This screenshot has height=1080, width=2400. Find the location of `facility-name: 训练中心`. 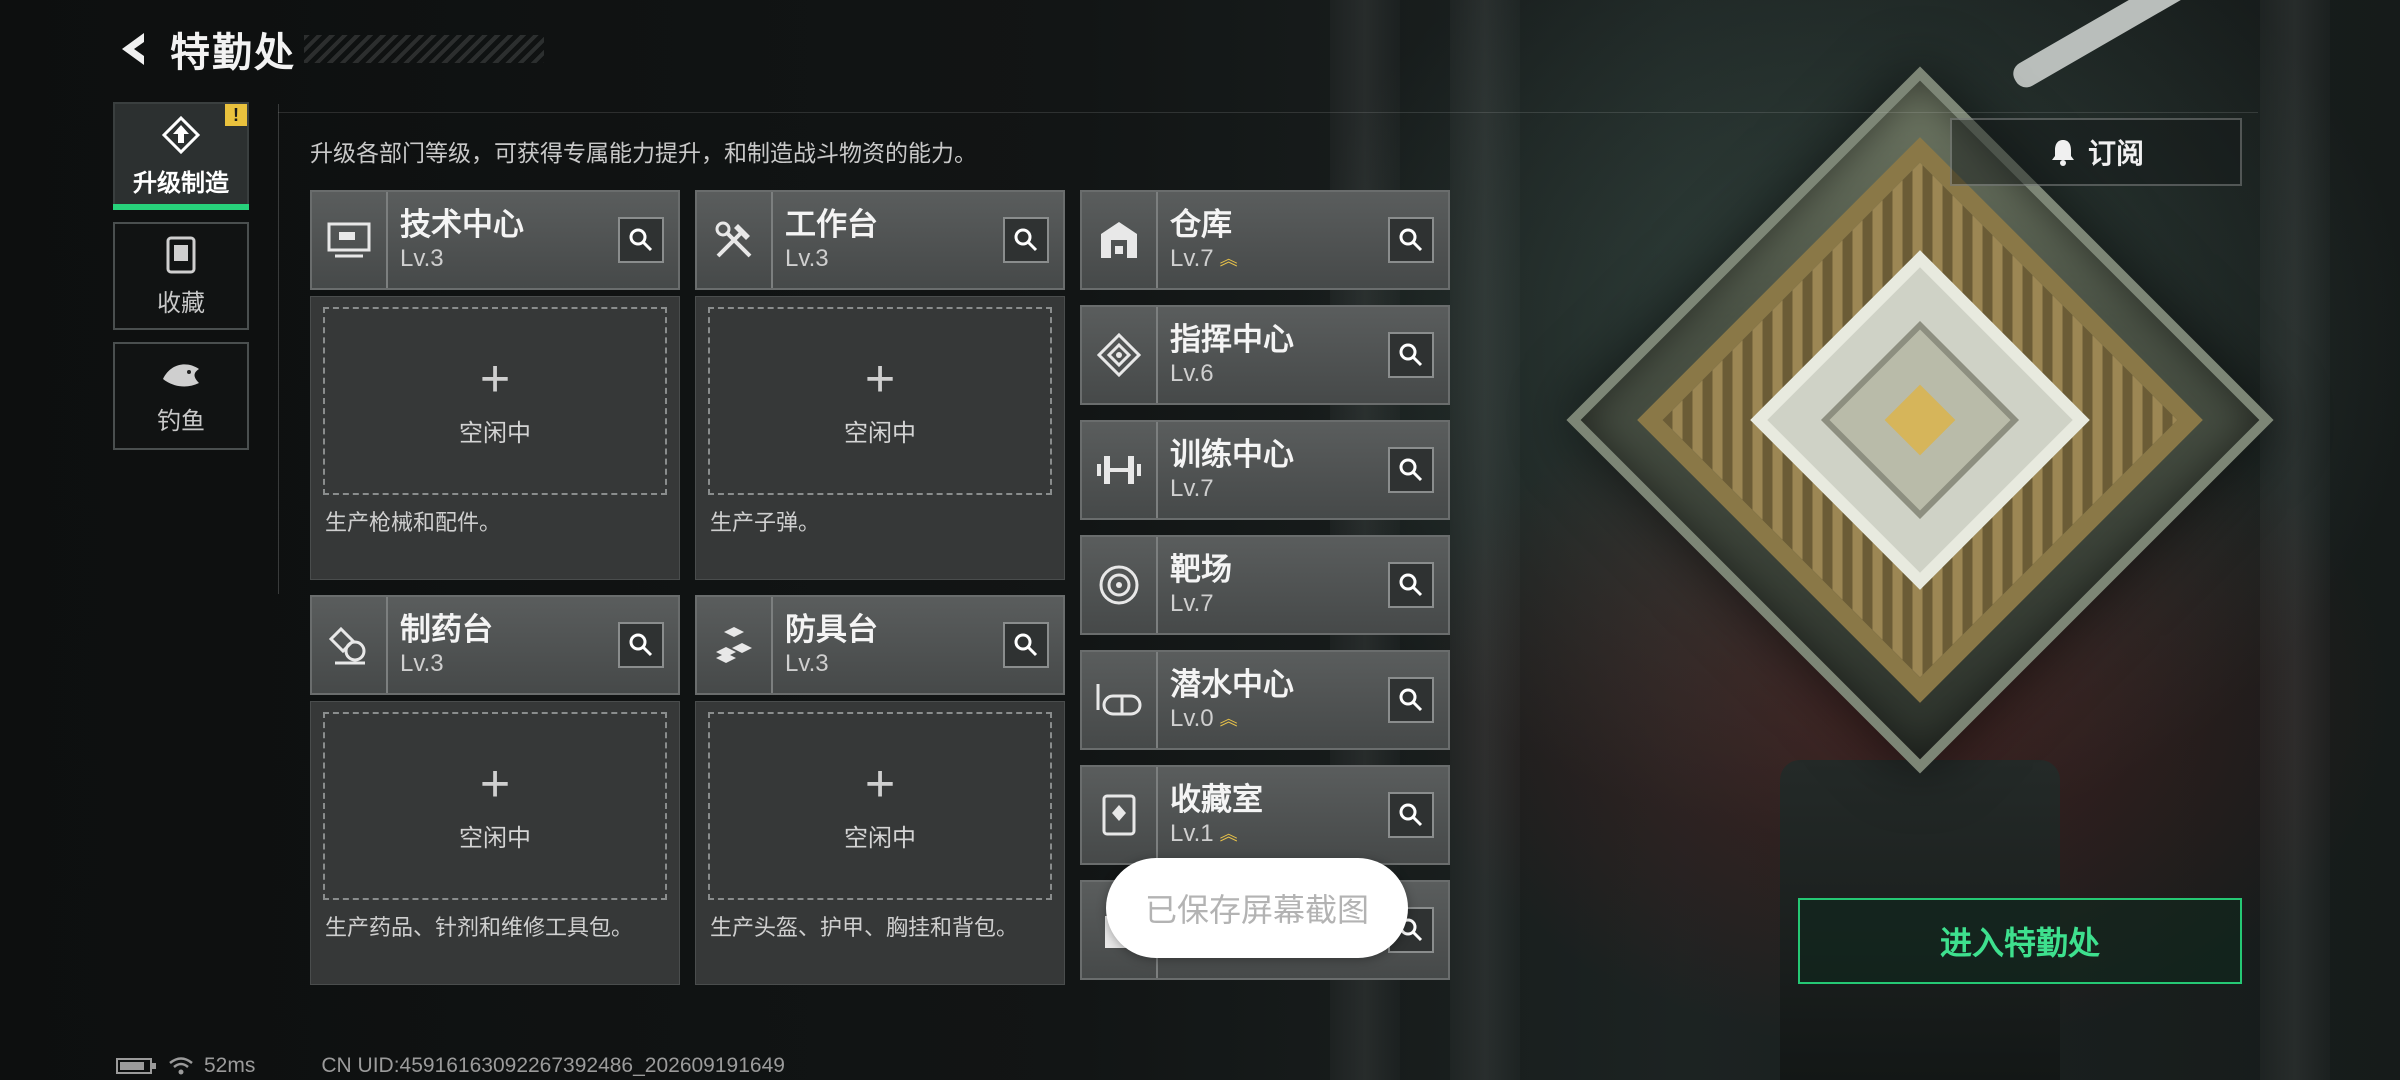

facility-name: 训练中心 is located at coordinates (1232, 454).